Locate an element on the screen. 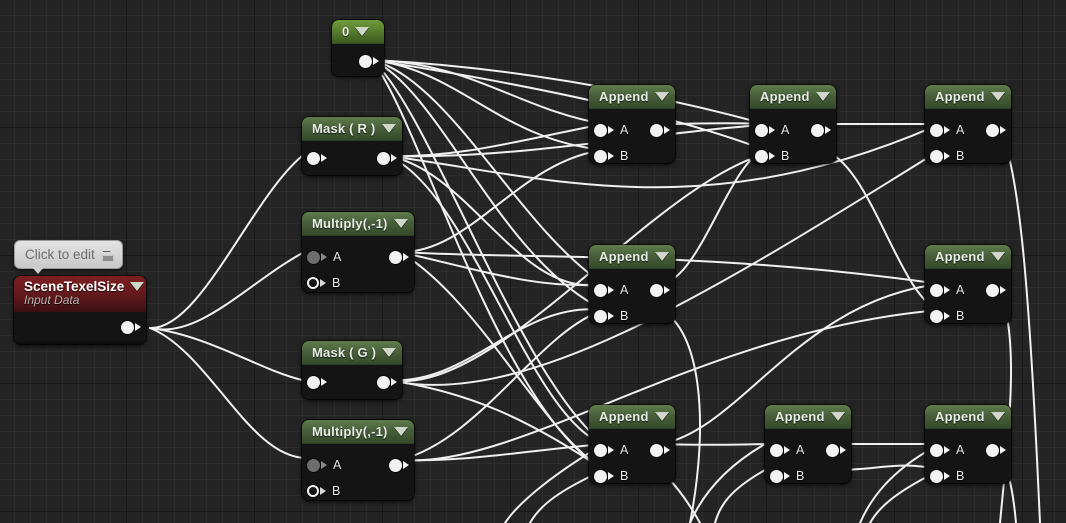  append-node-col3-row1-header: Append is located at coordinates (968, 97).